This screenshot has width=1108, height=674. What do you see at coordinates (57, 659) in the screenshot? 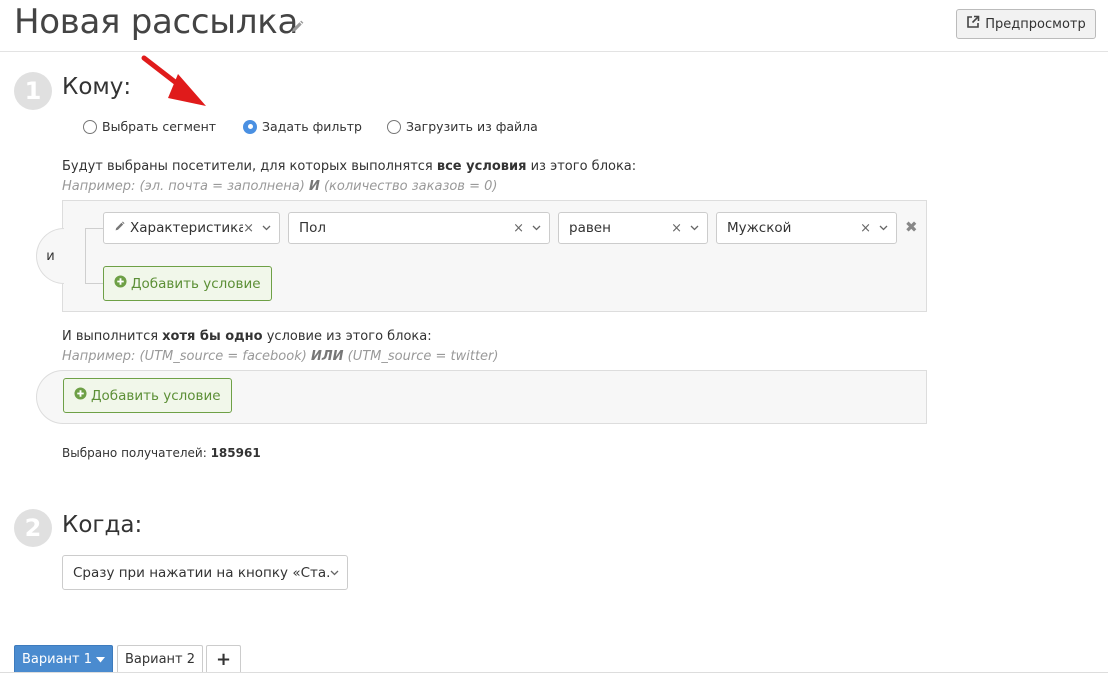
I see `tab-label: Вариант 1` at bounding box center [57, 659].